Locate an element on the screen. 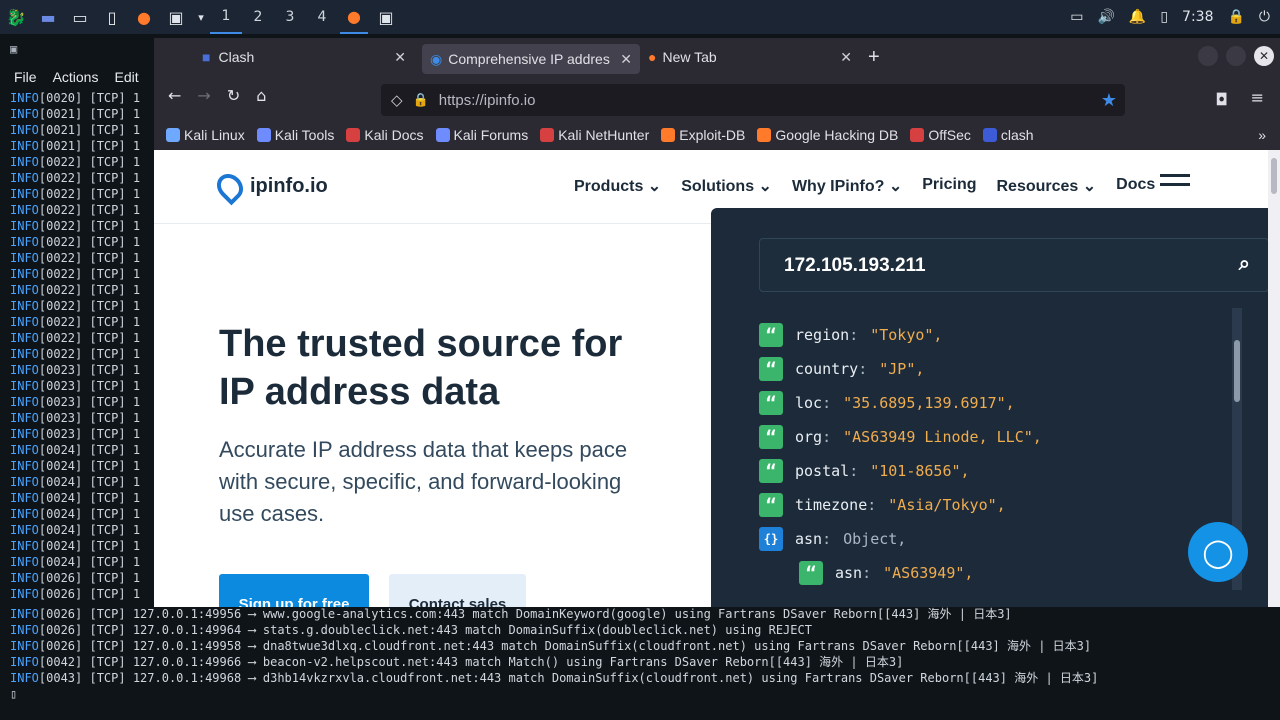 The height and width of the screenshot is (720, 1280). file-manager-icon: ▭ is located at coordinates (80, 17).